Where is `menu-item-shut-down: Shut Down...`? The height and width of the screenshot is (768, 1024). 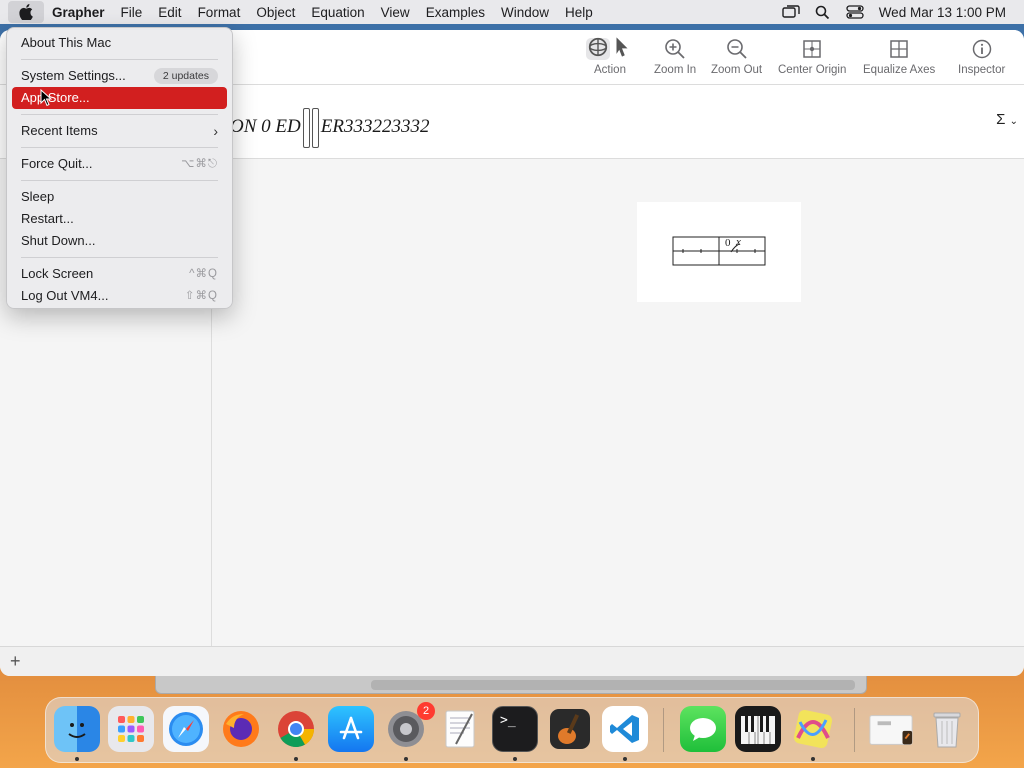
menu-item-shut-down: Shut Down... is located at coordinates (119, 241).